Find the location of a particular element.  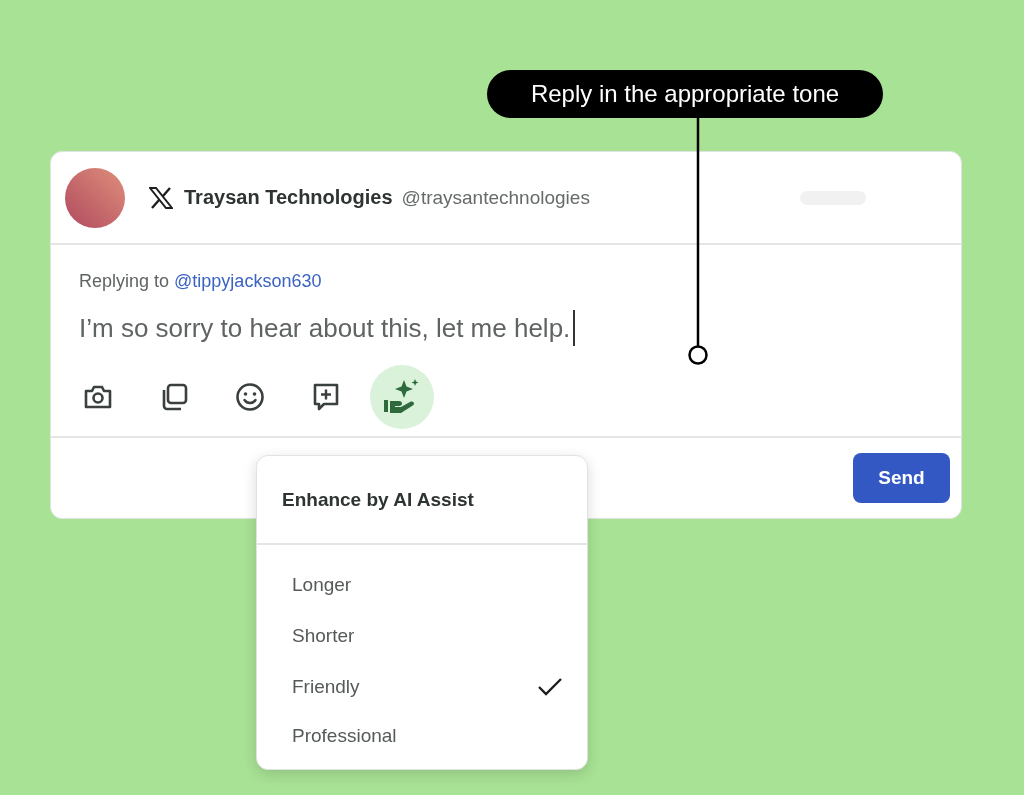

camera-icon is located at coordinates (98, 397).